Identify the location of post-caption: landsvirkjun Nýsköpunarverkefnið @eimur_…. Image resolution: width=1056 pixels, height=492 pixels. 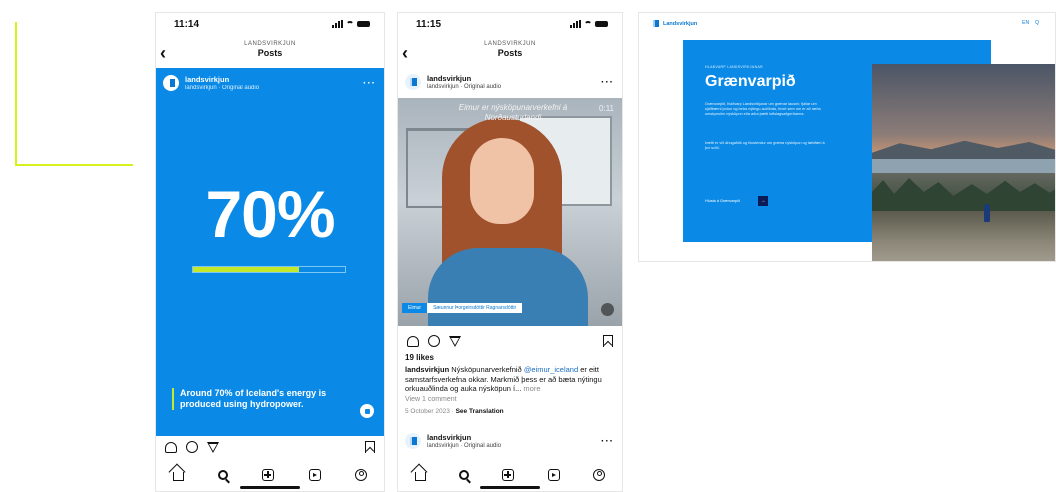
(511, 379).